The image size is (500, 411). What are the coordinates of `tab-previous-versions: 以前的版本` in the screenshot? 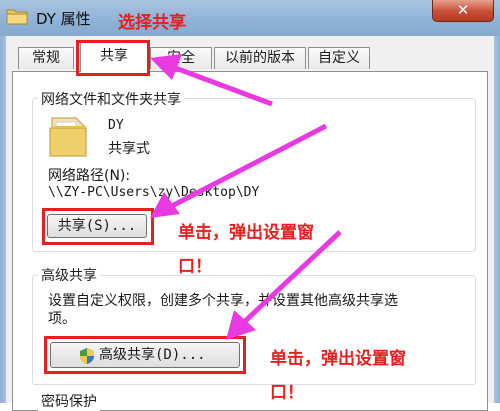 It's located at (260, 58).